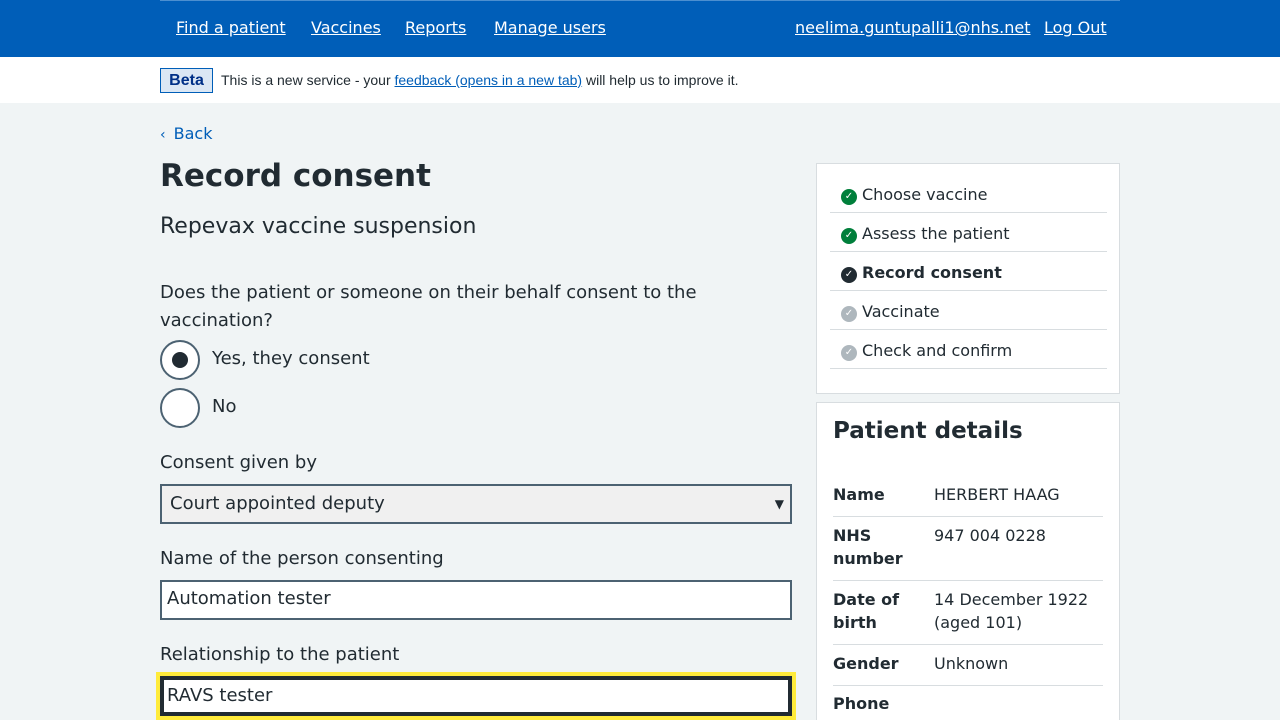 Image resolution: width=1280 pixels, height=720 pixels. What do you see at coordinates (346, 27) in the screenshot?
I see `nav-vaccines: Vaccines` at bounding box center [346, 27].